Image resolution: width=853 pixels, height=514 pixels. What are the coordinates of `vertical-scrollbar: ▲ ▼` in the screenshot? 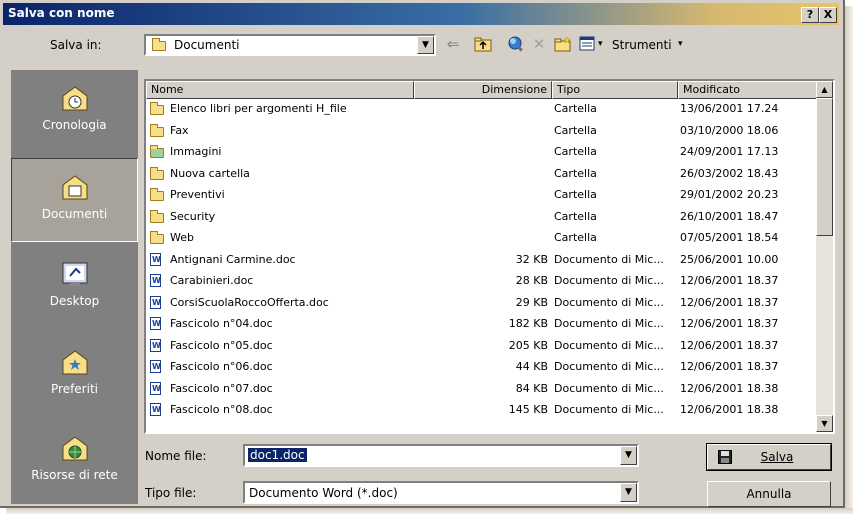 It's located at (824, 256).